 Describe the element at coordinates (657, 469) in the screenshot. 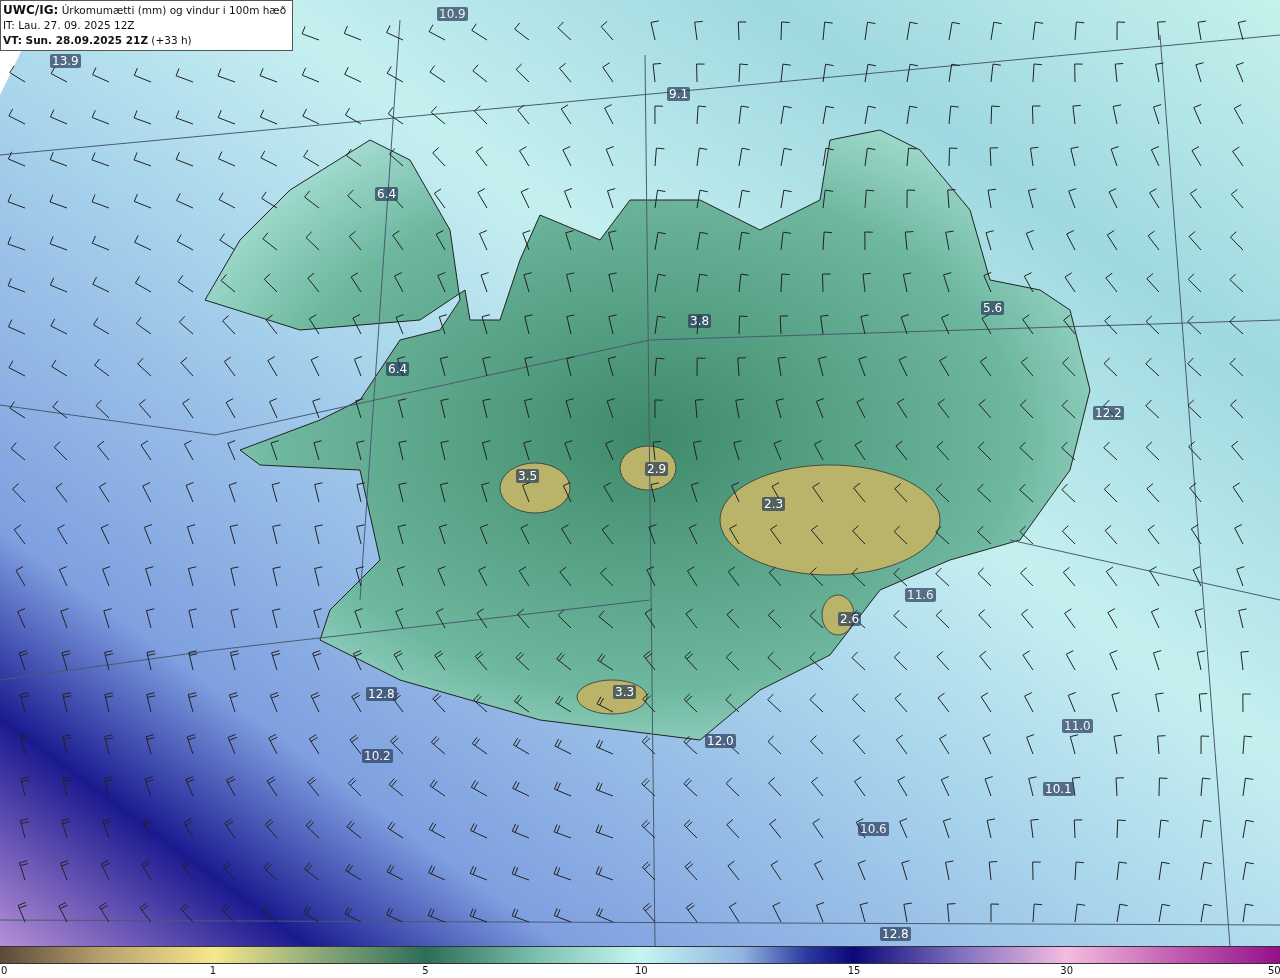

I see `value-label: 2.9` at that location.